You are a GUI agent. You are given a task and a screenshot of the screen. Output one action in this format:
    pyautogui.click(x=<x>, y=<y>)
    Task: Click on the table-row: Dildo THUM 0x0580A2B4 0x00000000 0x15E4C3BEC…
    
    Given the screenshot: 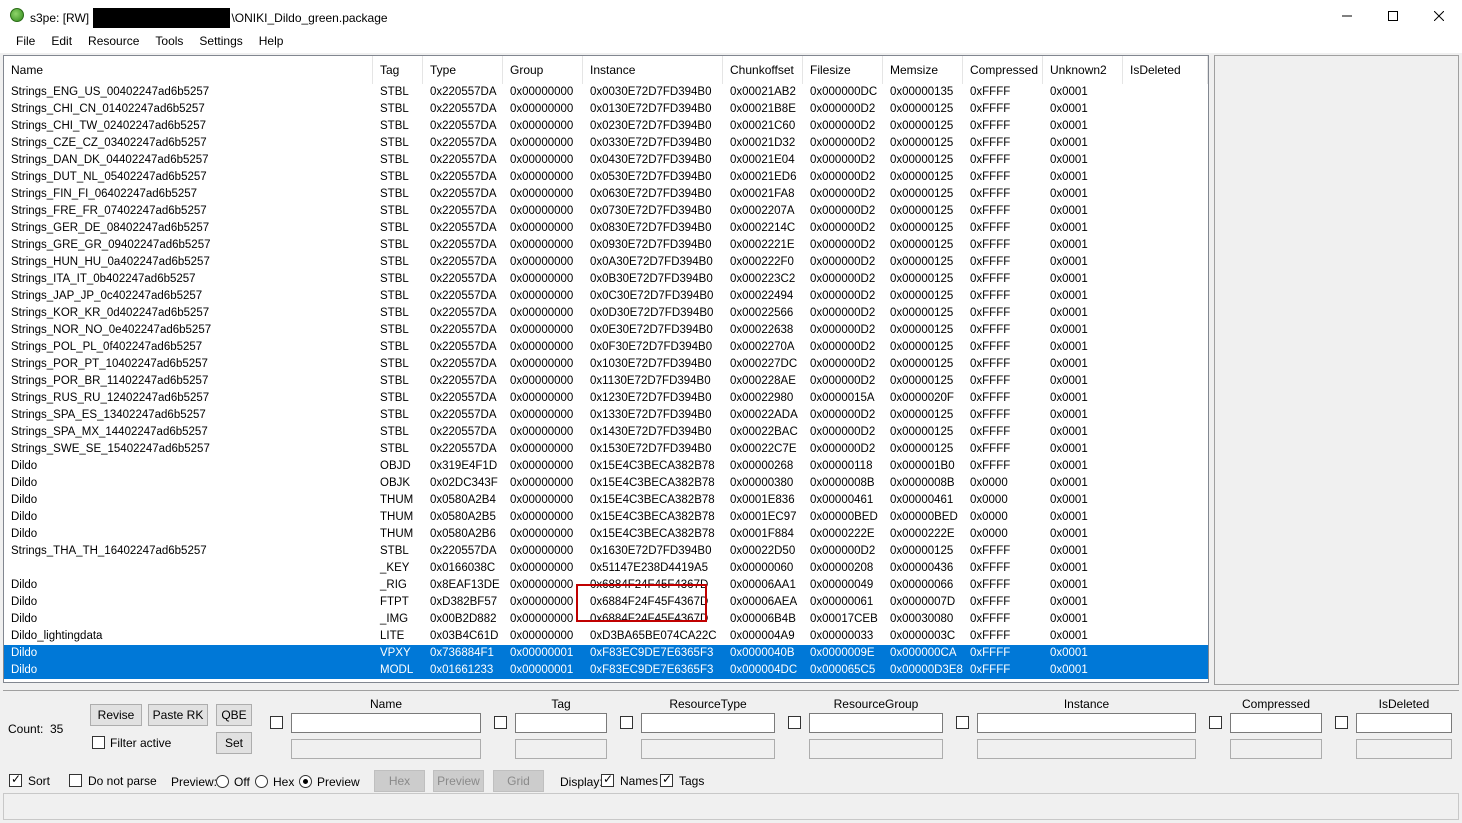 What is the action you would take?
    pyautogui.click(x=606, y=500)
    